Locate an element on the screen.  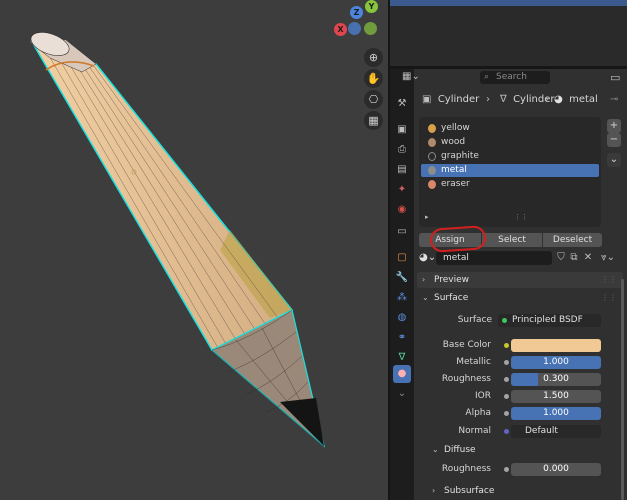
particles-tab-icon: ⁂ is located at coordinates (402, 298).